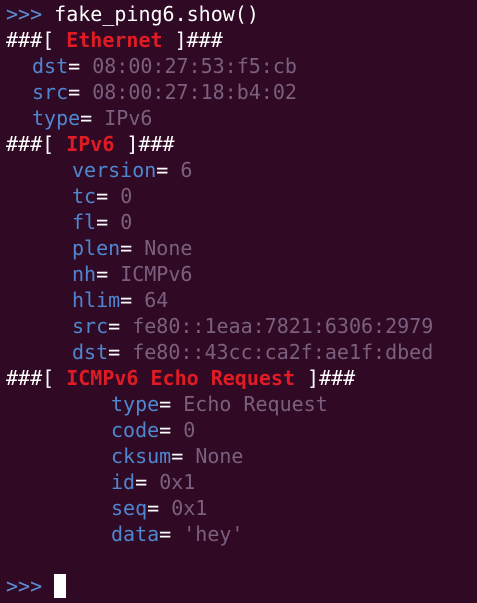 The width and height of the screenshot is (477, 603). I want to click on field-row: src= fe80::1eaa:7821:6306:2979, so click(252, 326).